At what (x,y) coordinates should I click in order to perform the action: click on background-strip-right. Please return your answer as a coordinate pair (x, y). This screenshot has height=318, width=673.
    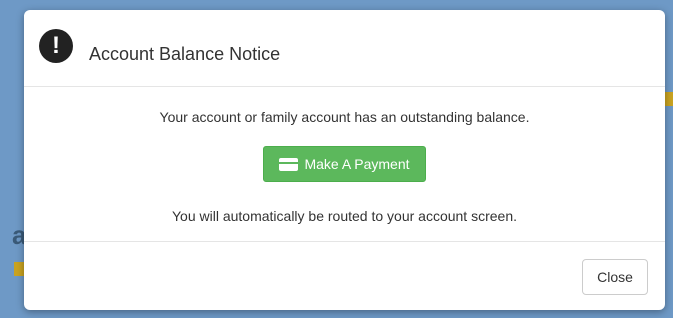
    Looking at the image, I should click on (669, 99).